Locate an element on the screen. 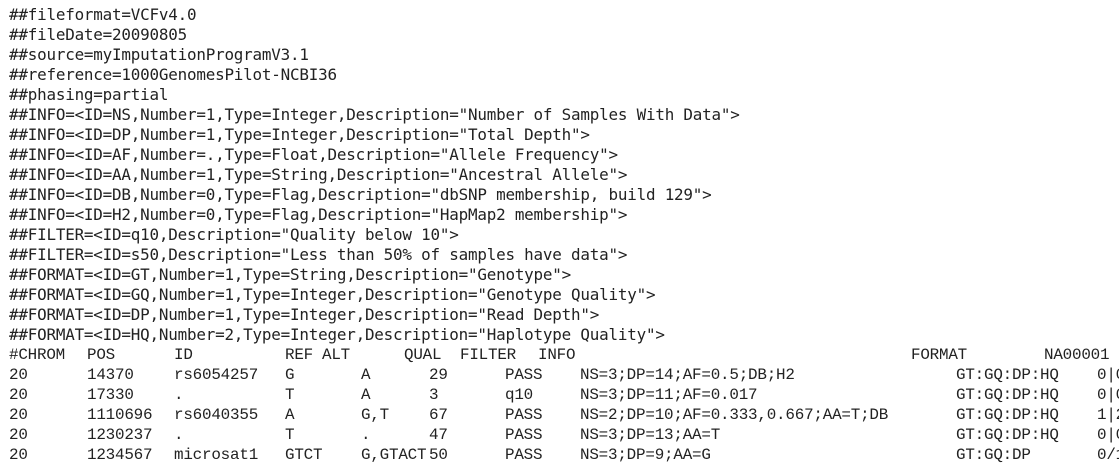 This screenshot has width=1119, height=472. cell-ref: G is located at coordinates (290, 375).